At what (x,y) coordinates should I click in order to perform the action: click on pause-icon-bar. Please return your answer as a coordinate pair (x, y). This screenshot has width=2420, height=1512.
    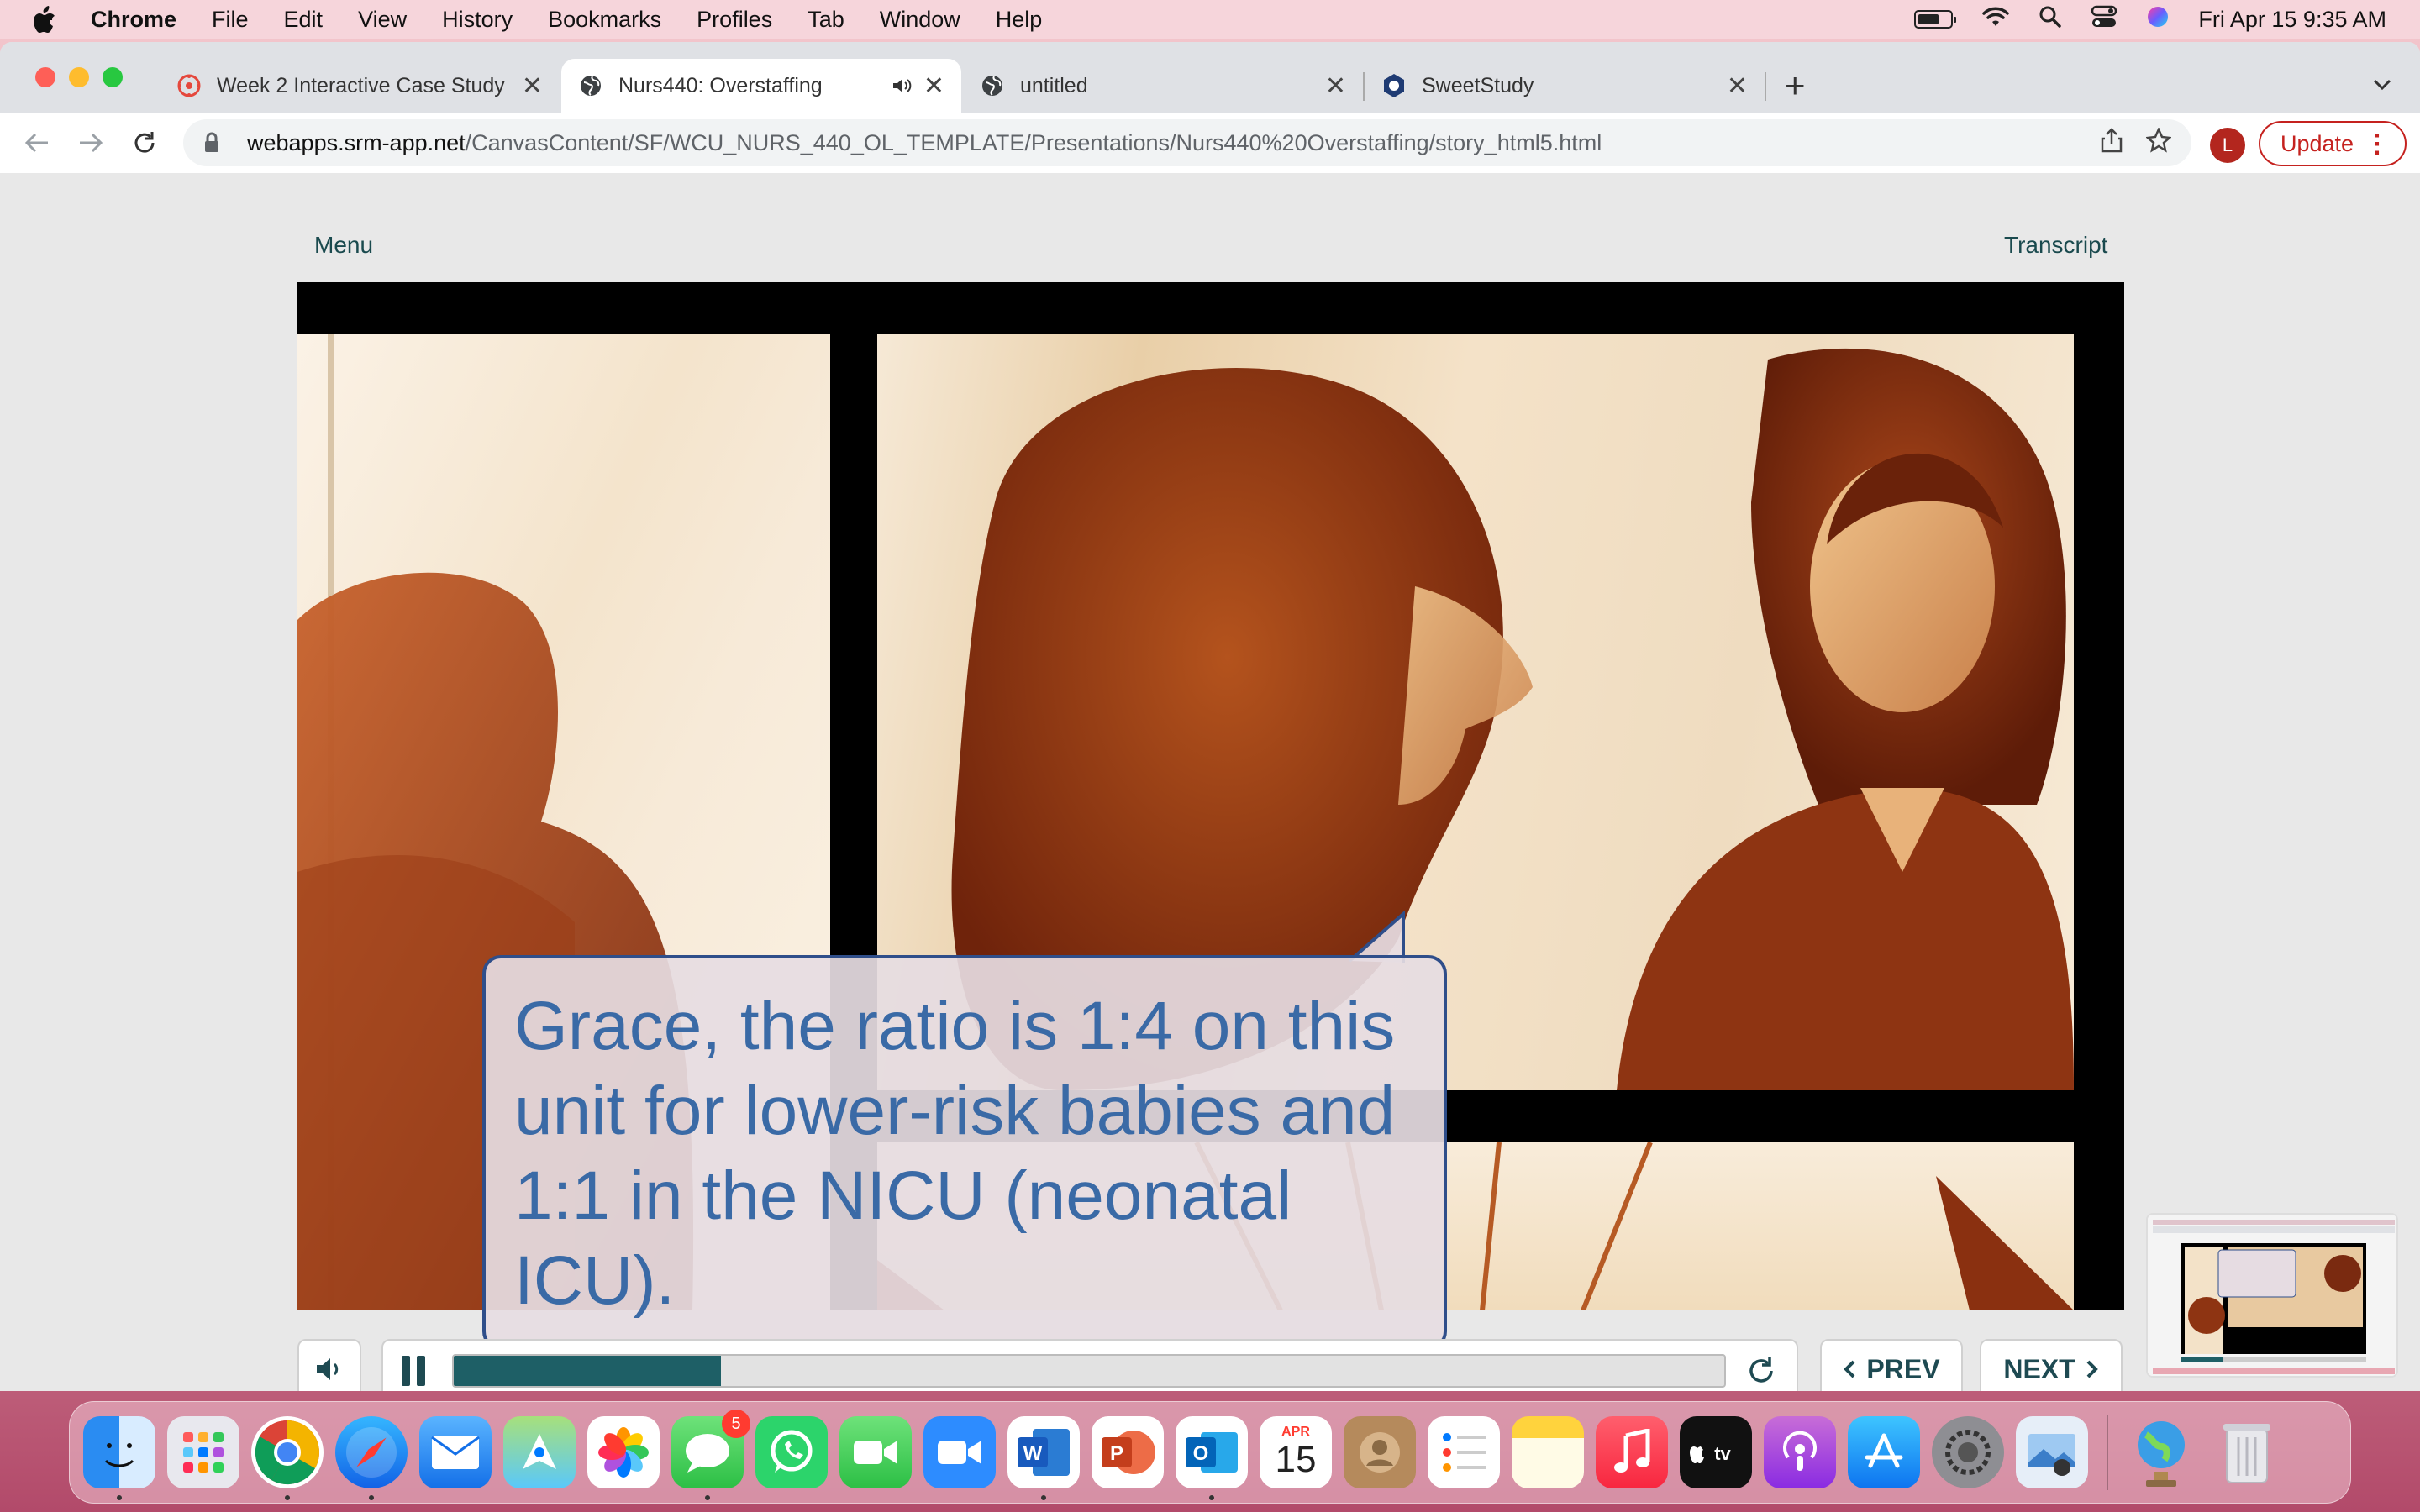
    Looking at the image, I should click on (406, 1371).